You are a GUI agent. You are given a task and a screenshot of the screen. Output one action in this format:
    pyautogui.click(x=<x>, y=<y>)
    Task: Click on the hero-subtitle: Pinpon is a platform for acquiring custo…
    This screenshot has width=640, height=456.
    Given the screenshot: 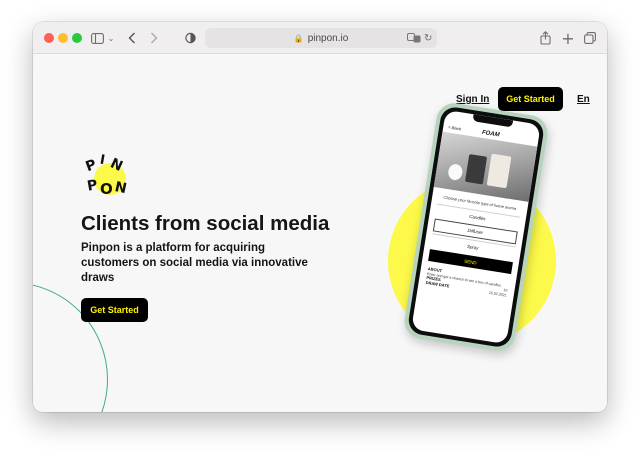 What is the action you would take?
    pyautogui.click(x=194, y=263)
    